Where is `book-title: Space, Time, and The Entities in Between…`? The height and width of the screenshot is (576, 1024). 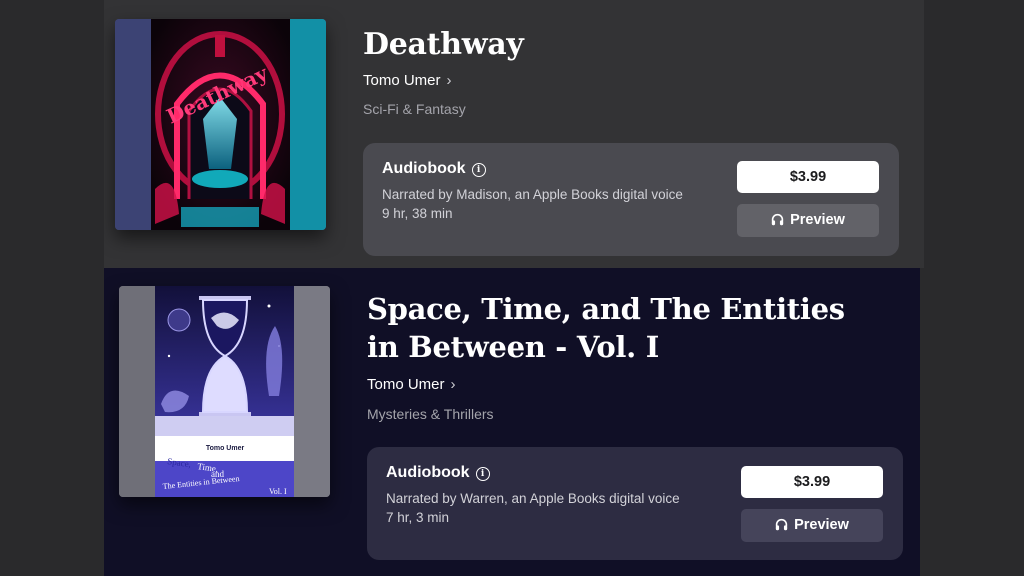 book-title: Space, Time, and The Entities in Between… is located at coordinates (606, 328).